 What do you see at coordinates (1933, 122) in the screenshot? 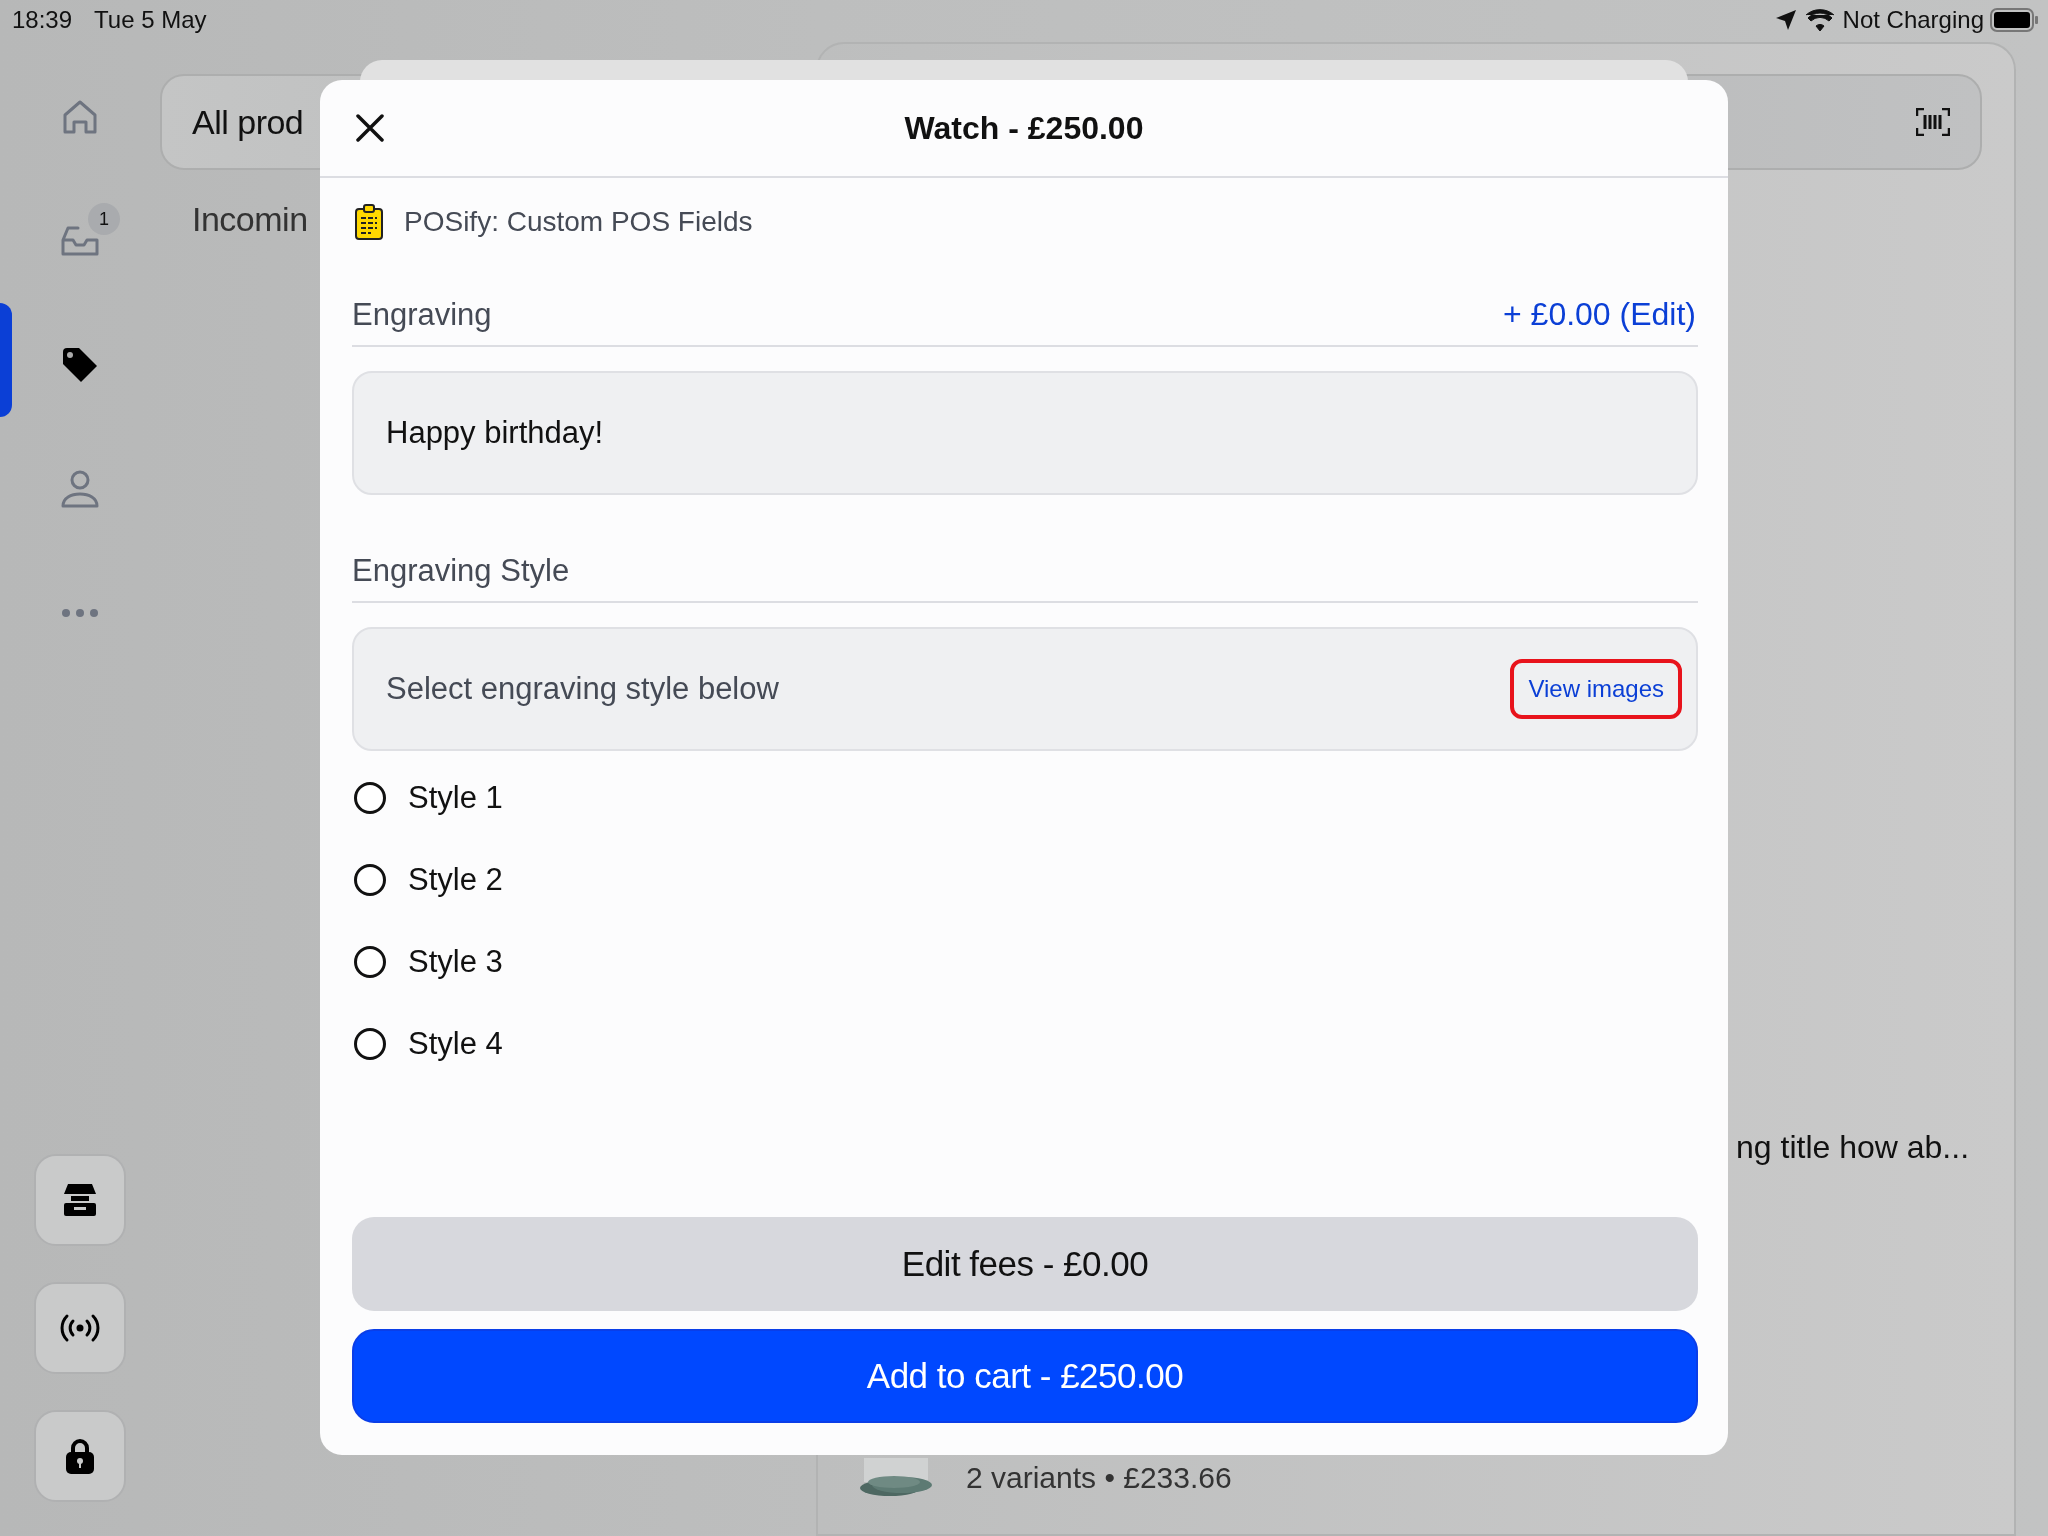
I see `barcode-scan-icon` at bounding box center [1933, 122].